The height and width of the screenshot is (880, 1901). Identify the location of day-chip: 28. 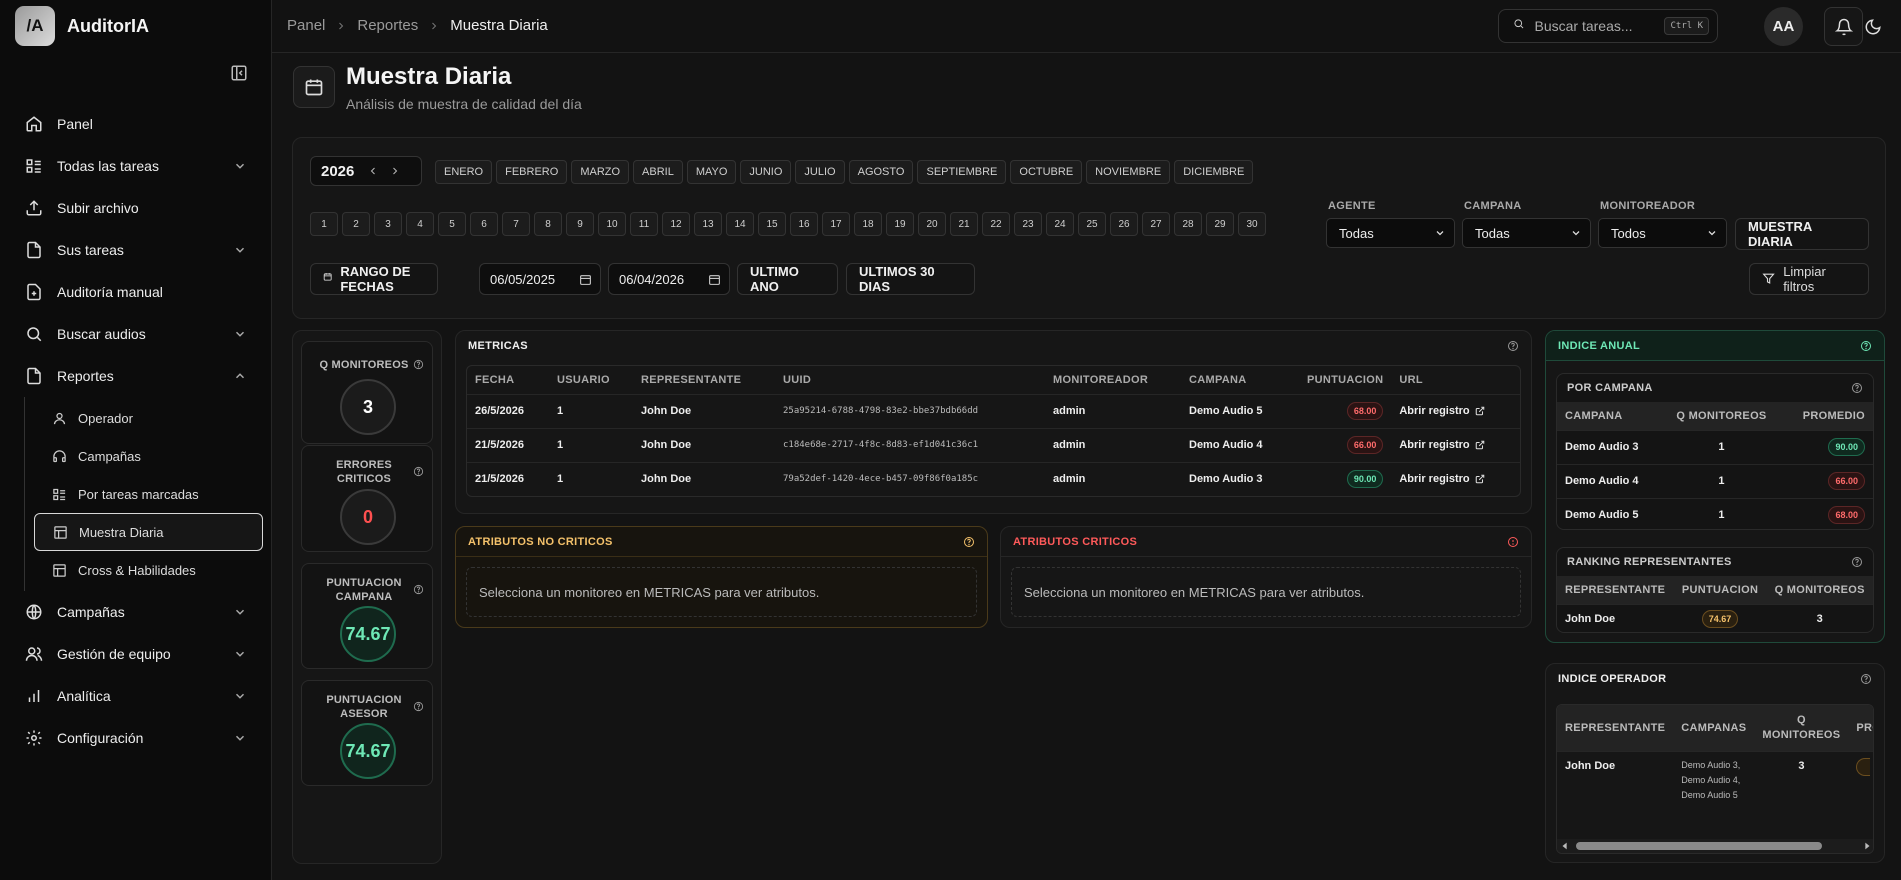
(1188, 224).